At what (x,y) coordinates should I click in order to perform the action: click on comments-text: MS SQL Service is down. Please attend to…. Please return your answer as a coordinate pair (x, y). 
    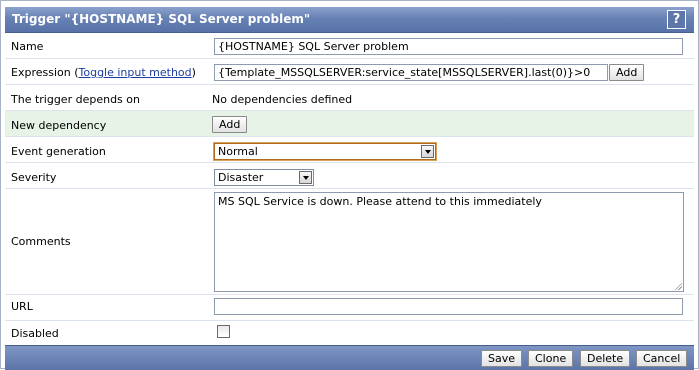
    Looking at the image, I should click on (380, 201).